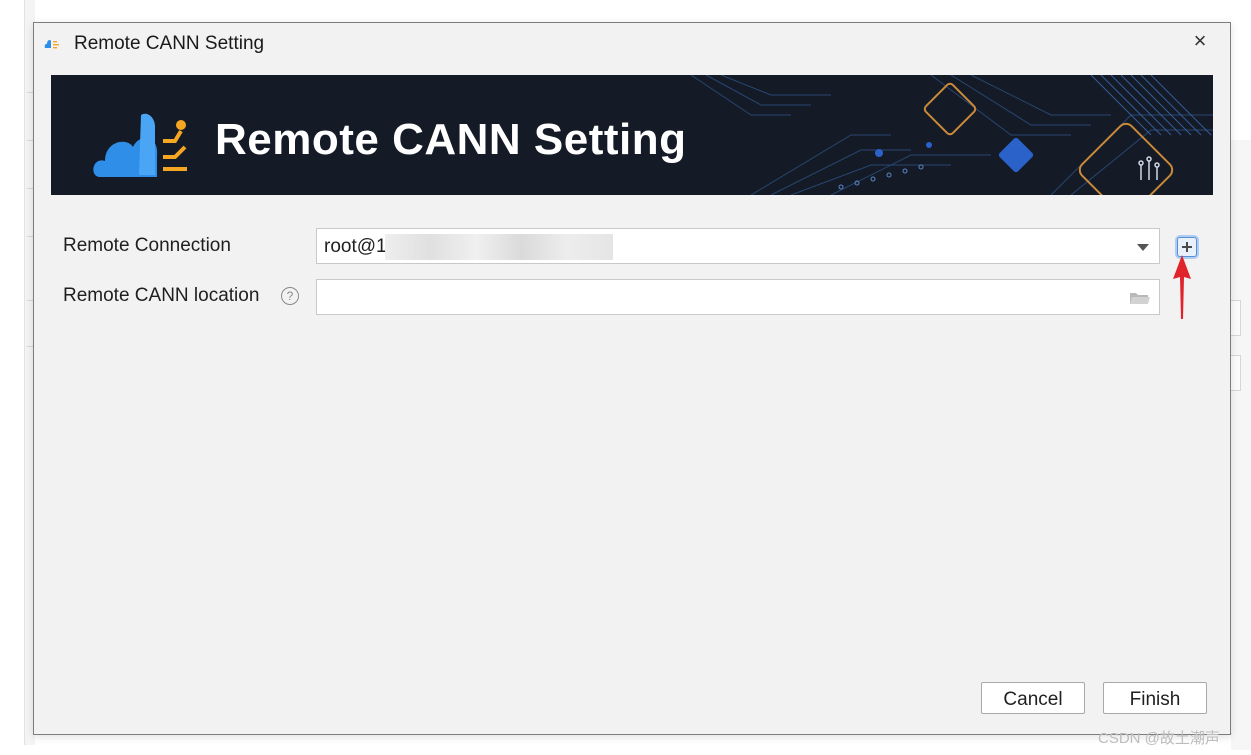 Image resolution: width=1251 pixels, height=755 pixels. What do you see at coordinates (169, 43) in the screenshot?
I see `dialog-title: Remote CANN Setting` at bounding box center [169, 43].